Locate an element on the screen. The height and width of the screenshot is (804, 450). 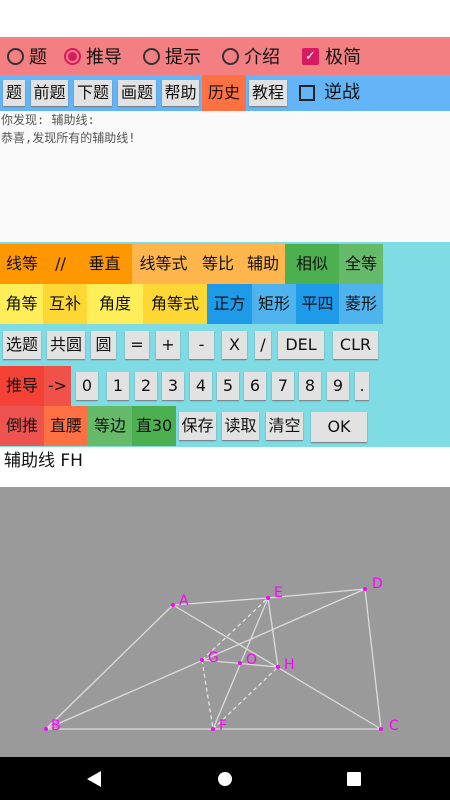
key-decimal: . is located at coordinates (362, 386).